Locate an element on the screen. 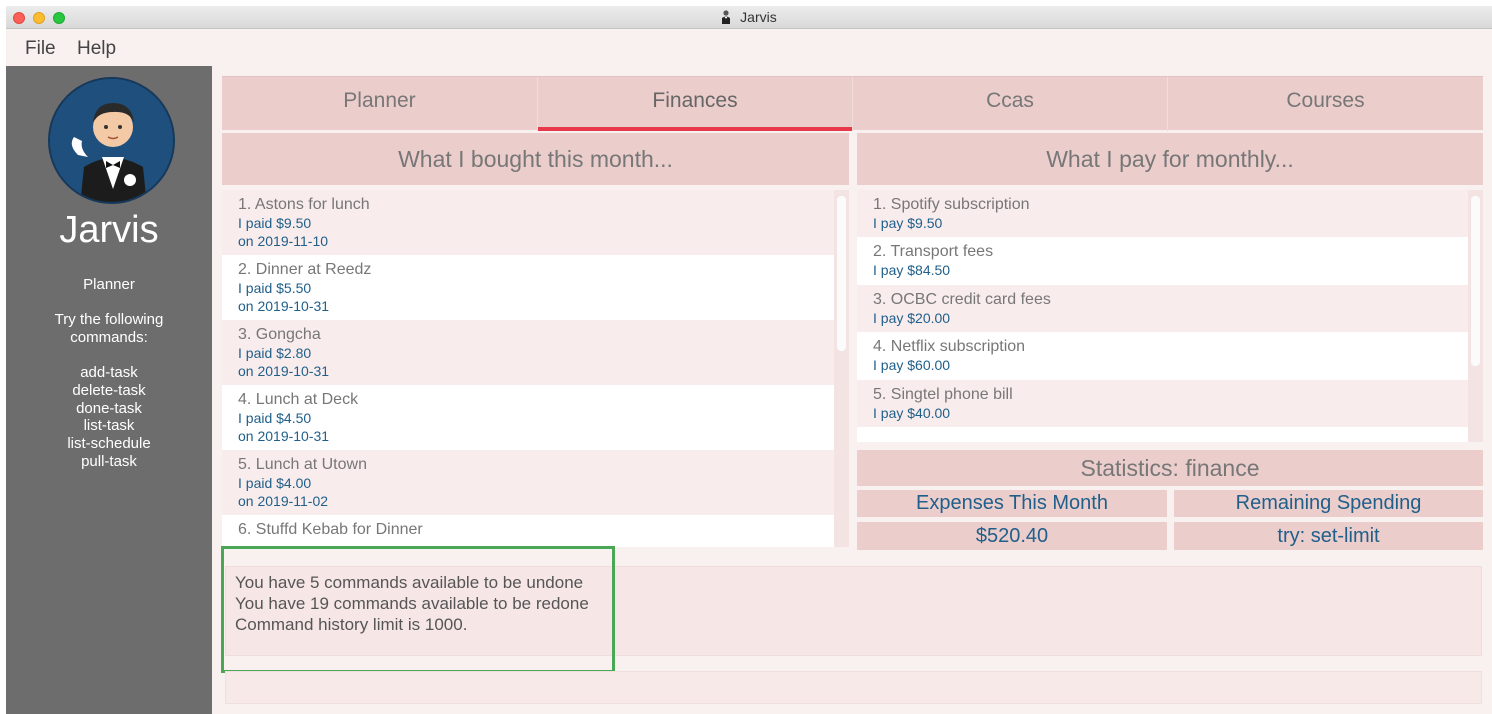  purchase-list-scrollbar is located at coordinates (841, 368).